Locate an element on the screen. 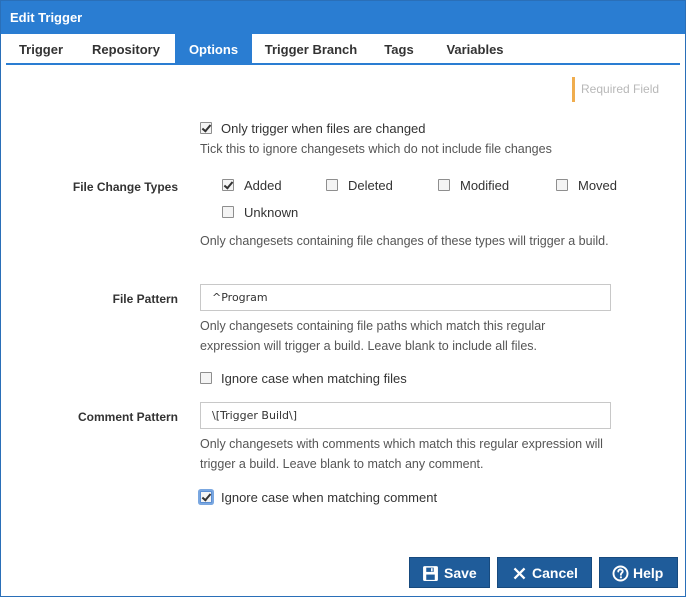 The image size is (686, 597). tab-options: Options is located at coordinates (213, 48).